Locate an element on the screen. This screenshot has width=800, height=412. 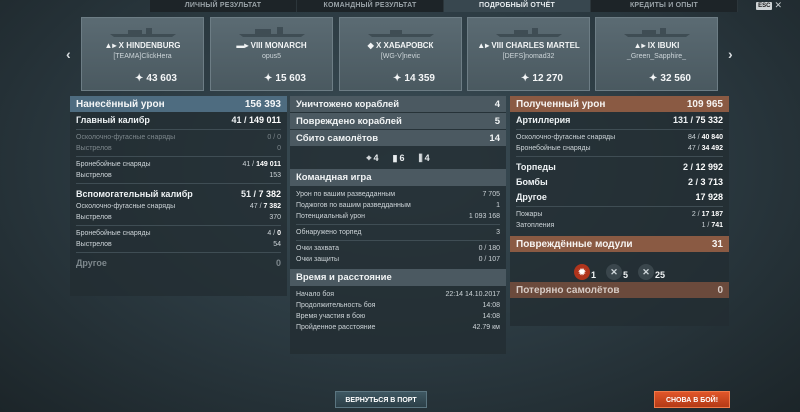
ship-damage: ✦ 14 359 is located at coordinates (414, 78).